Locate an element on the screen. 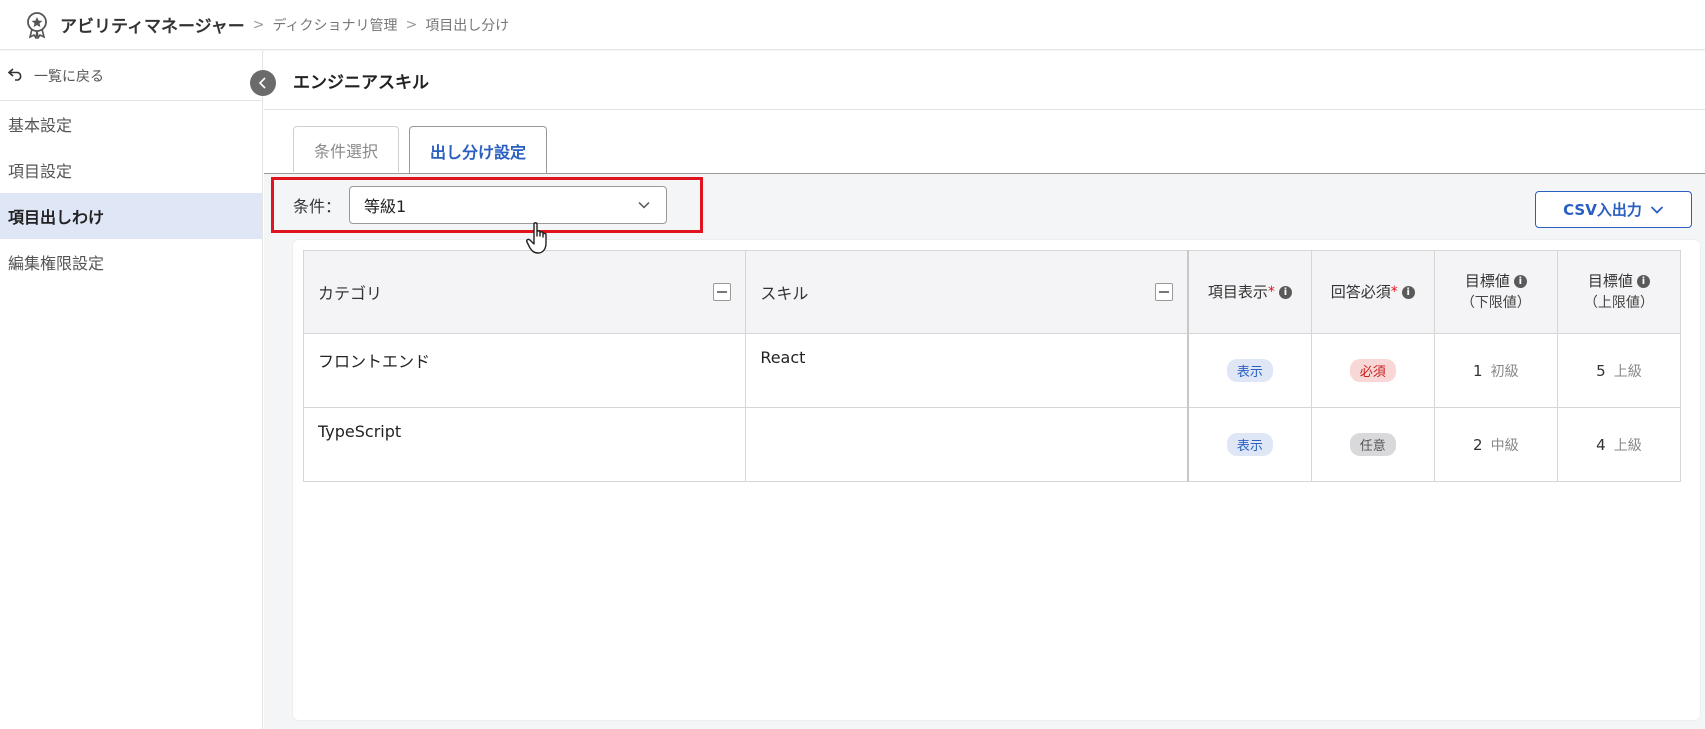  required-badge: 必須 is located at coordinates (1372, 370).